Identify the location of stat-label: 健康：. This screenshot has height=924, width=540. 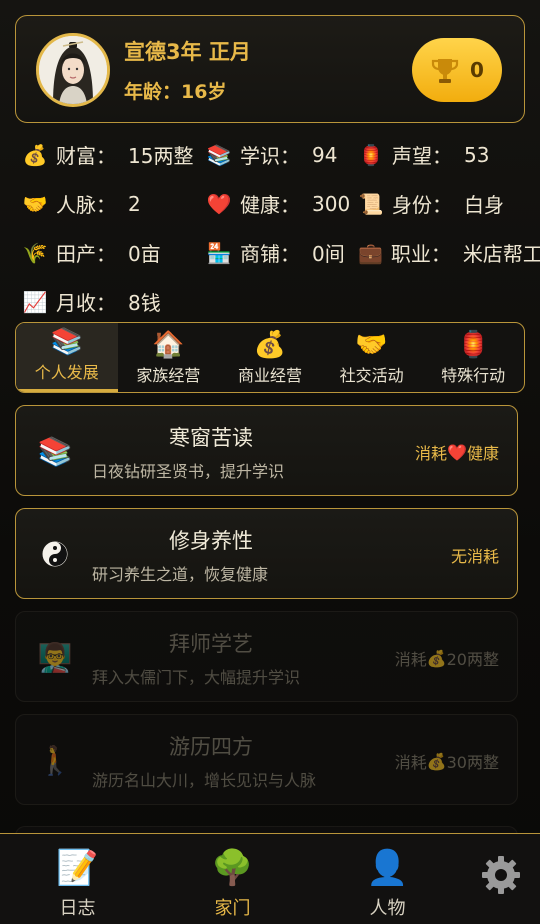
(270, 205).